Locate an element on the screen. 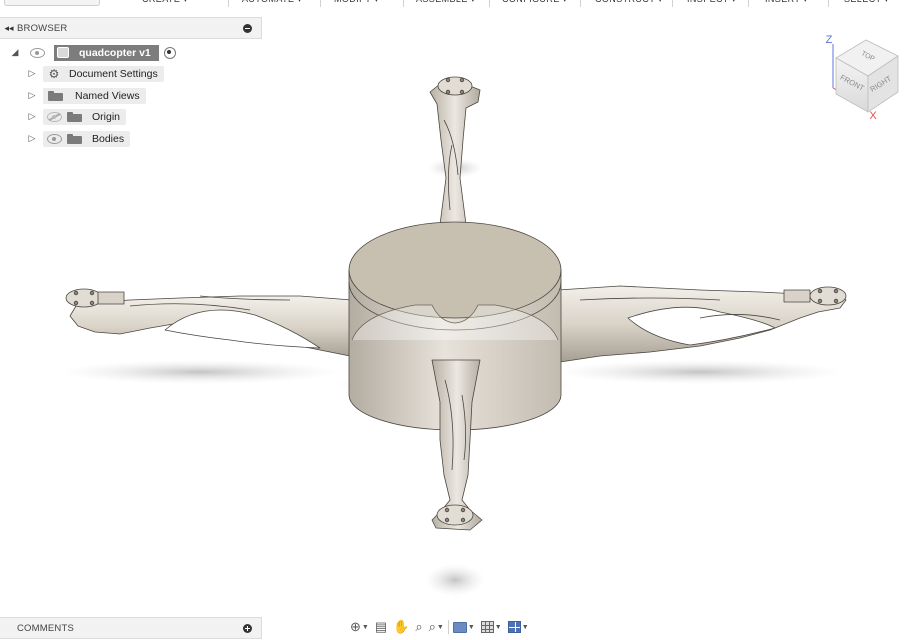 Image resolution: width=920 pixels, height=640 pixels. menu-construct: CONSTRUCT ▾ is located at coordinates (629, 4).